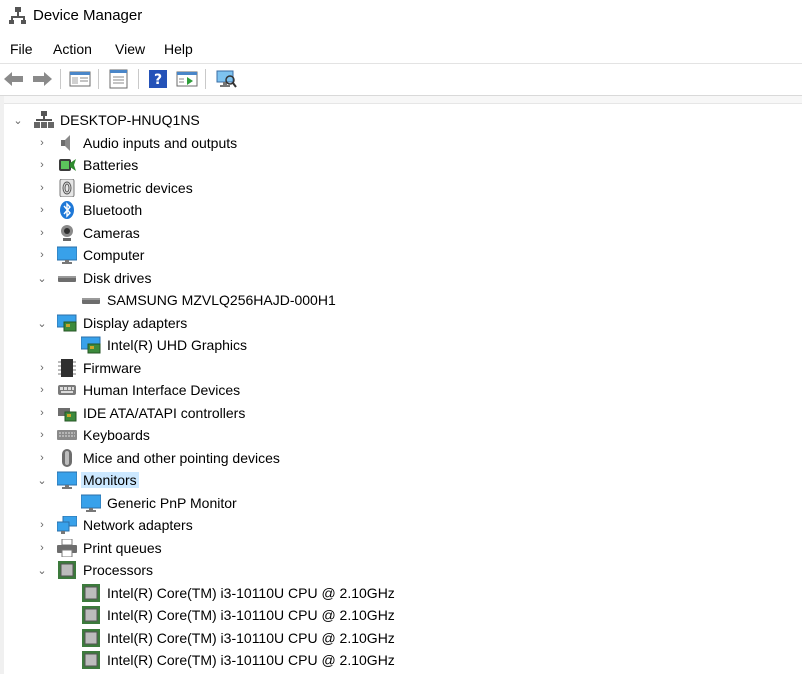  What do you see at coordinates (401, 368) in the screenshot?
I see `tree-item-firmware: › Firmware` at bounding box center [401, 368].